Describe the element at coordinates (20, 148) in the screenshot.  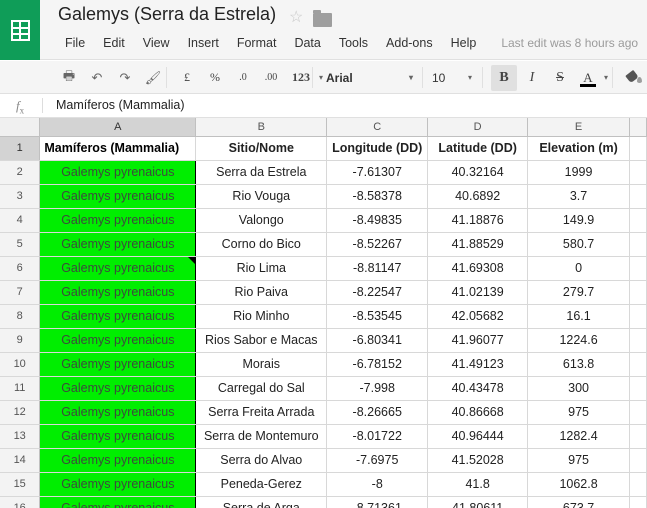
I see `row-header-1: 1` at that location.